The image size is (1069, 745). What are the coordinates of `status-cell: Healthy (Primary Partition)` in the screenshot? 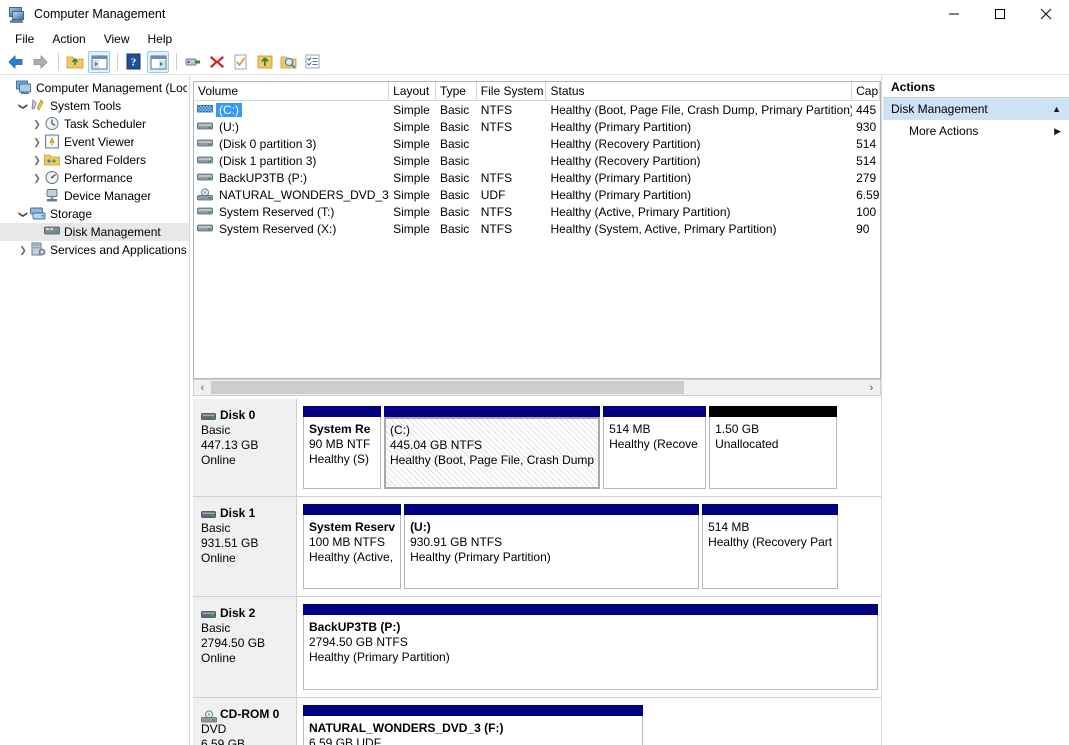 It's located at (621, 126).